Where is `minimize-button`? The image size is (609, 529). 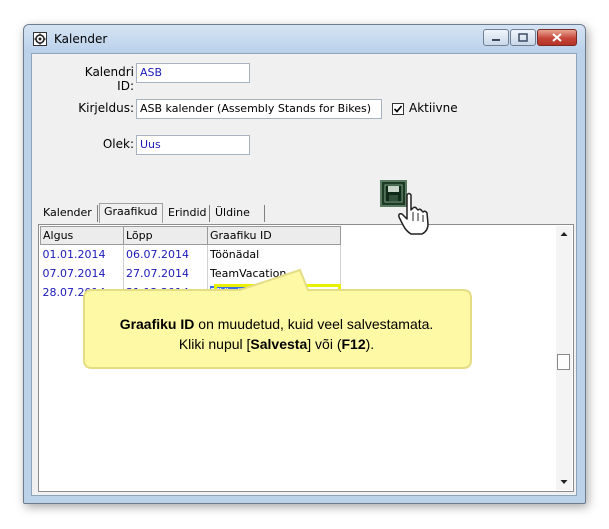 minimize-button is located at coordinates (496, 37).